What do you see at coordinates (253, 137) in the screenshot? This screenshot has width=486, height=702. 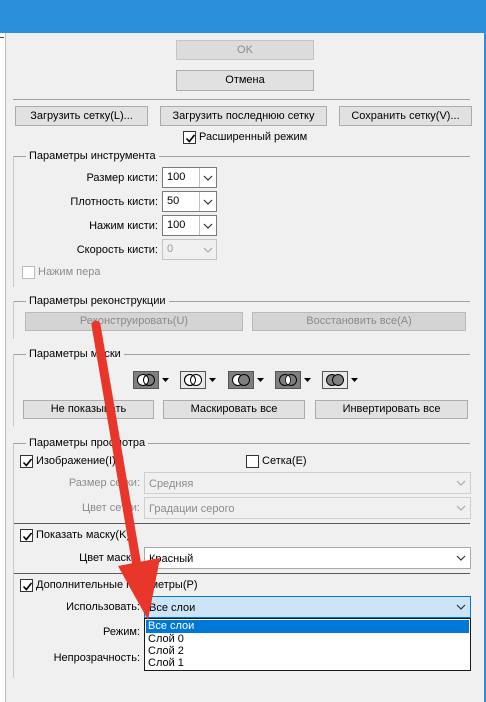 I see `advanced-mode-label: Расширенный режим` at bounding box center [253, 137].